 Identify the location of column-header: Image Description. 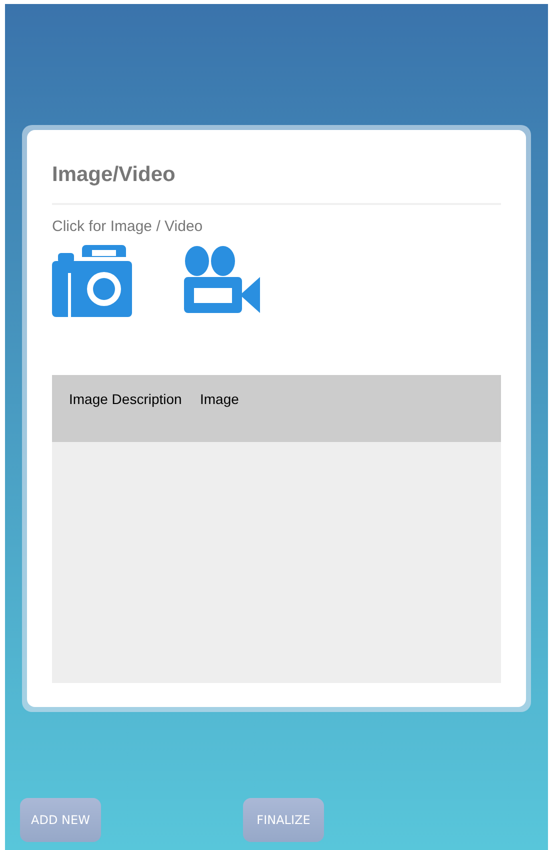
(126, 399).